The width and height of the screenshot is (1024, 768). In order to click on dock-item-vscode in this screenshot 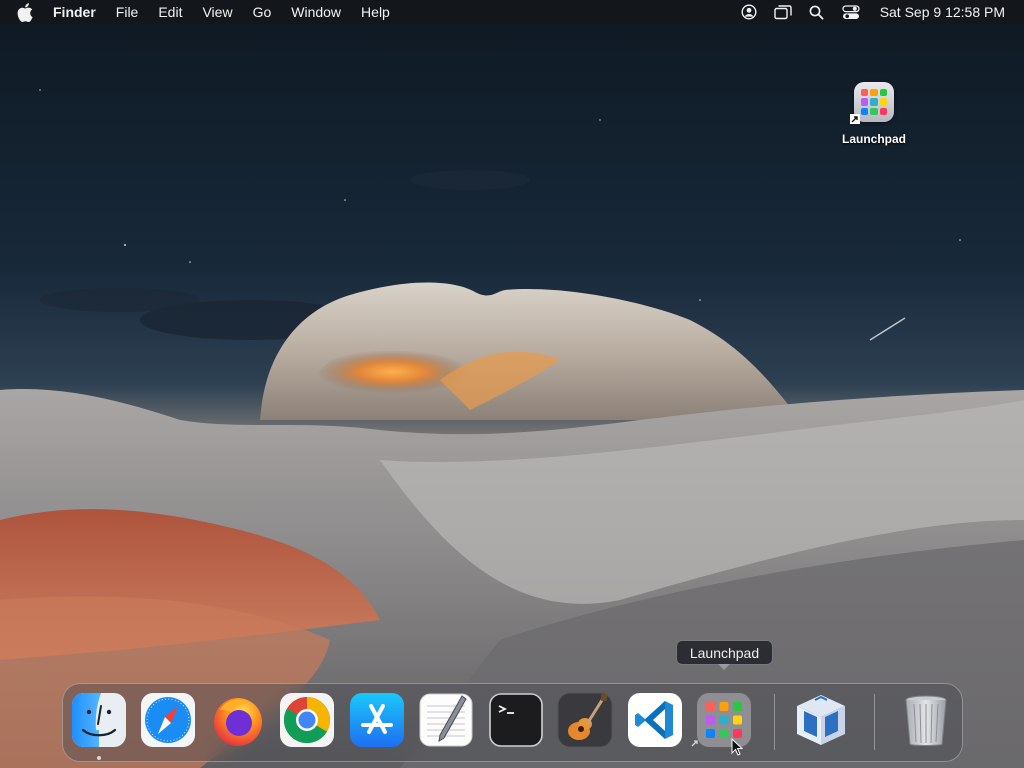, I will do `click(655, 720)`.